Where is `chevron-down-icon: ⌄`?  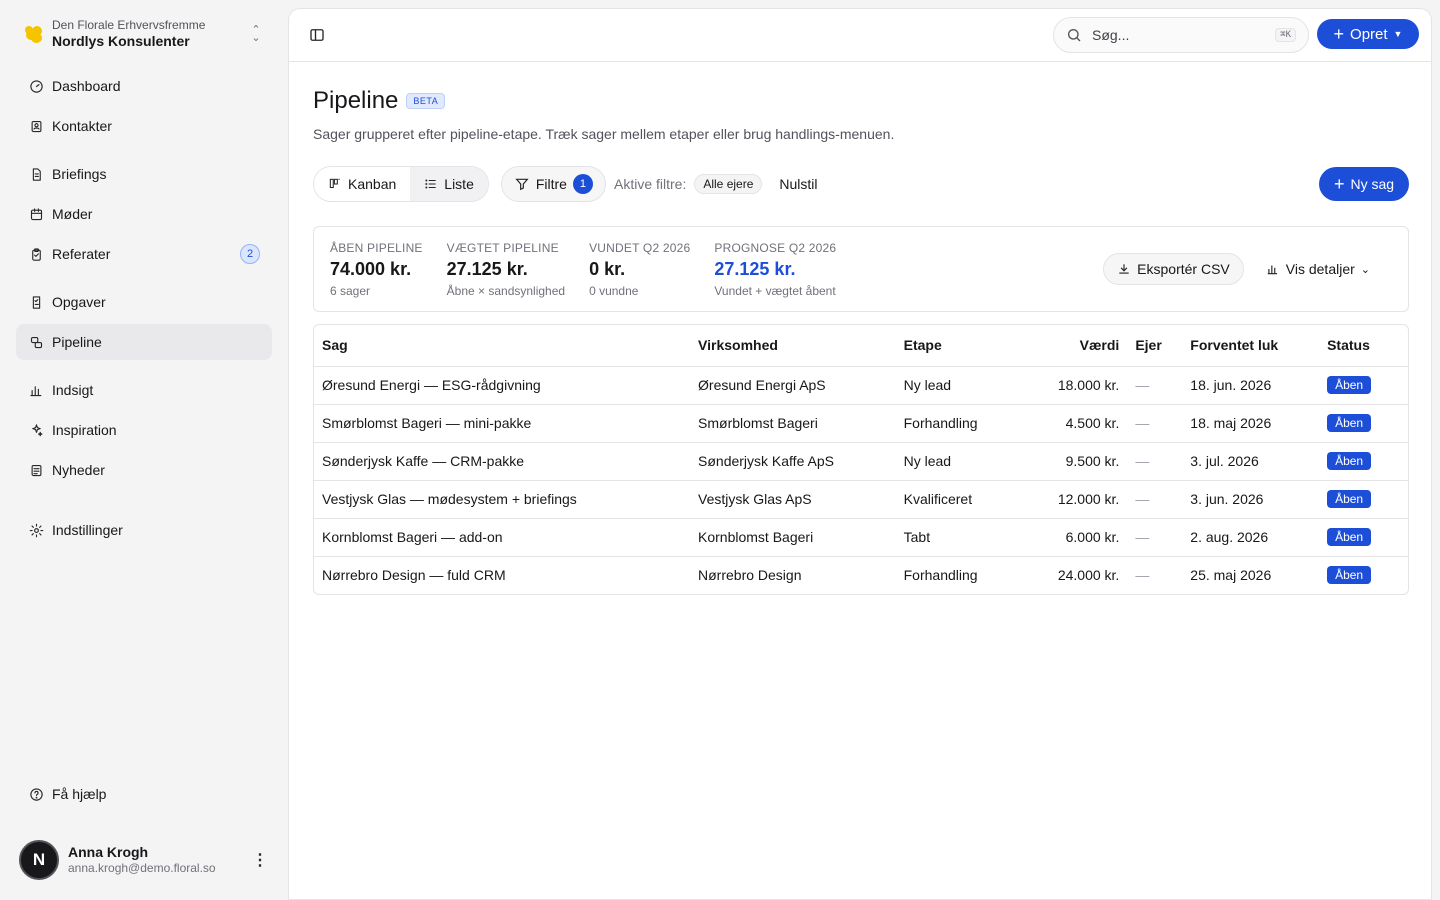 chevron-down-icon: ⌄ is located at coordinates (1365, 269).